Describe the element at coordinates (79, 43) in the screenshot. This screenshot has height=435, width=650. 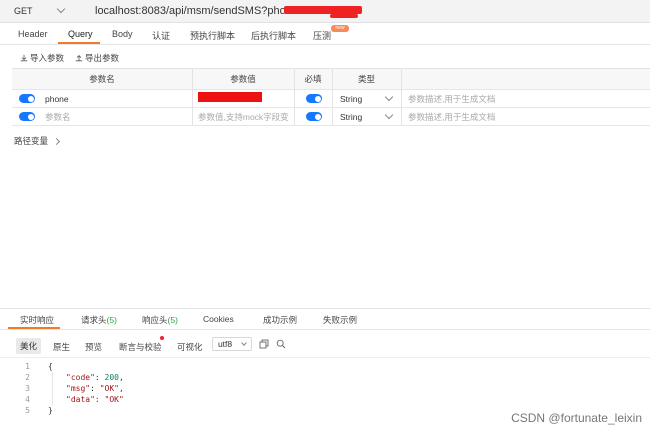
I see `active-tab-indicator` at that location.